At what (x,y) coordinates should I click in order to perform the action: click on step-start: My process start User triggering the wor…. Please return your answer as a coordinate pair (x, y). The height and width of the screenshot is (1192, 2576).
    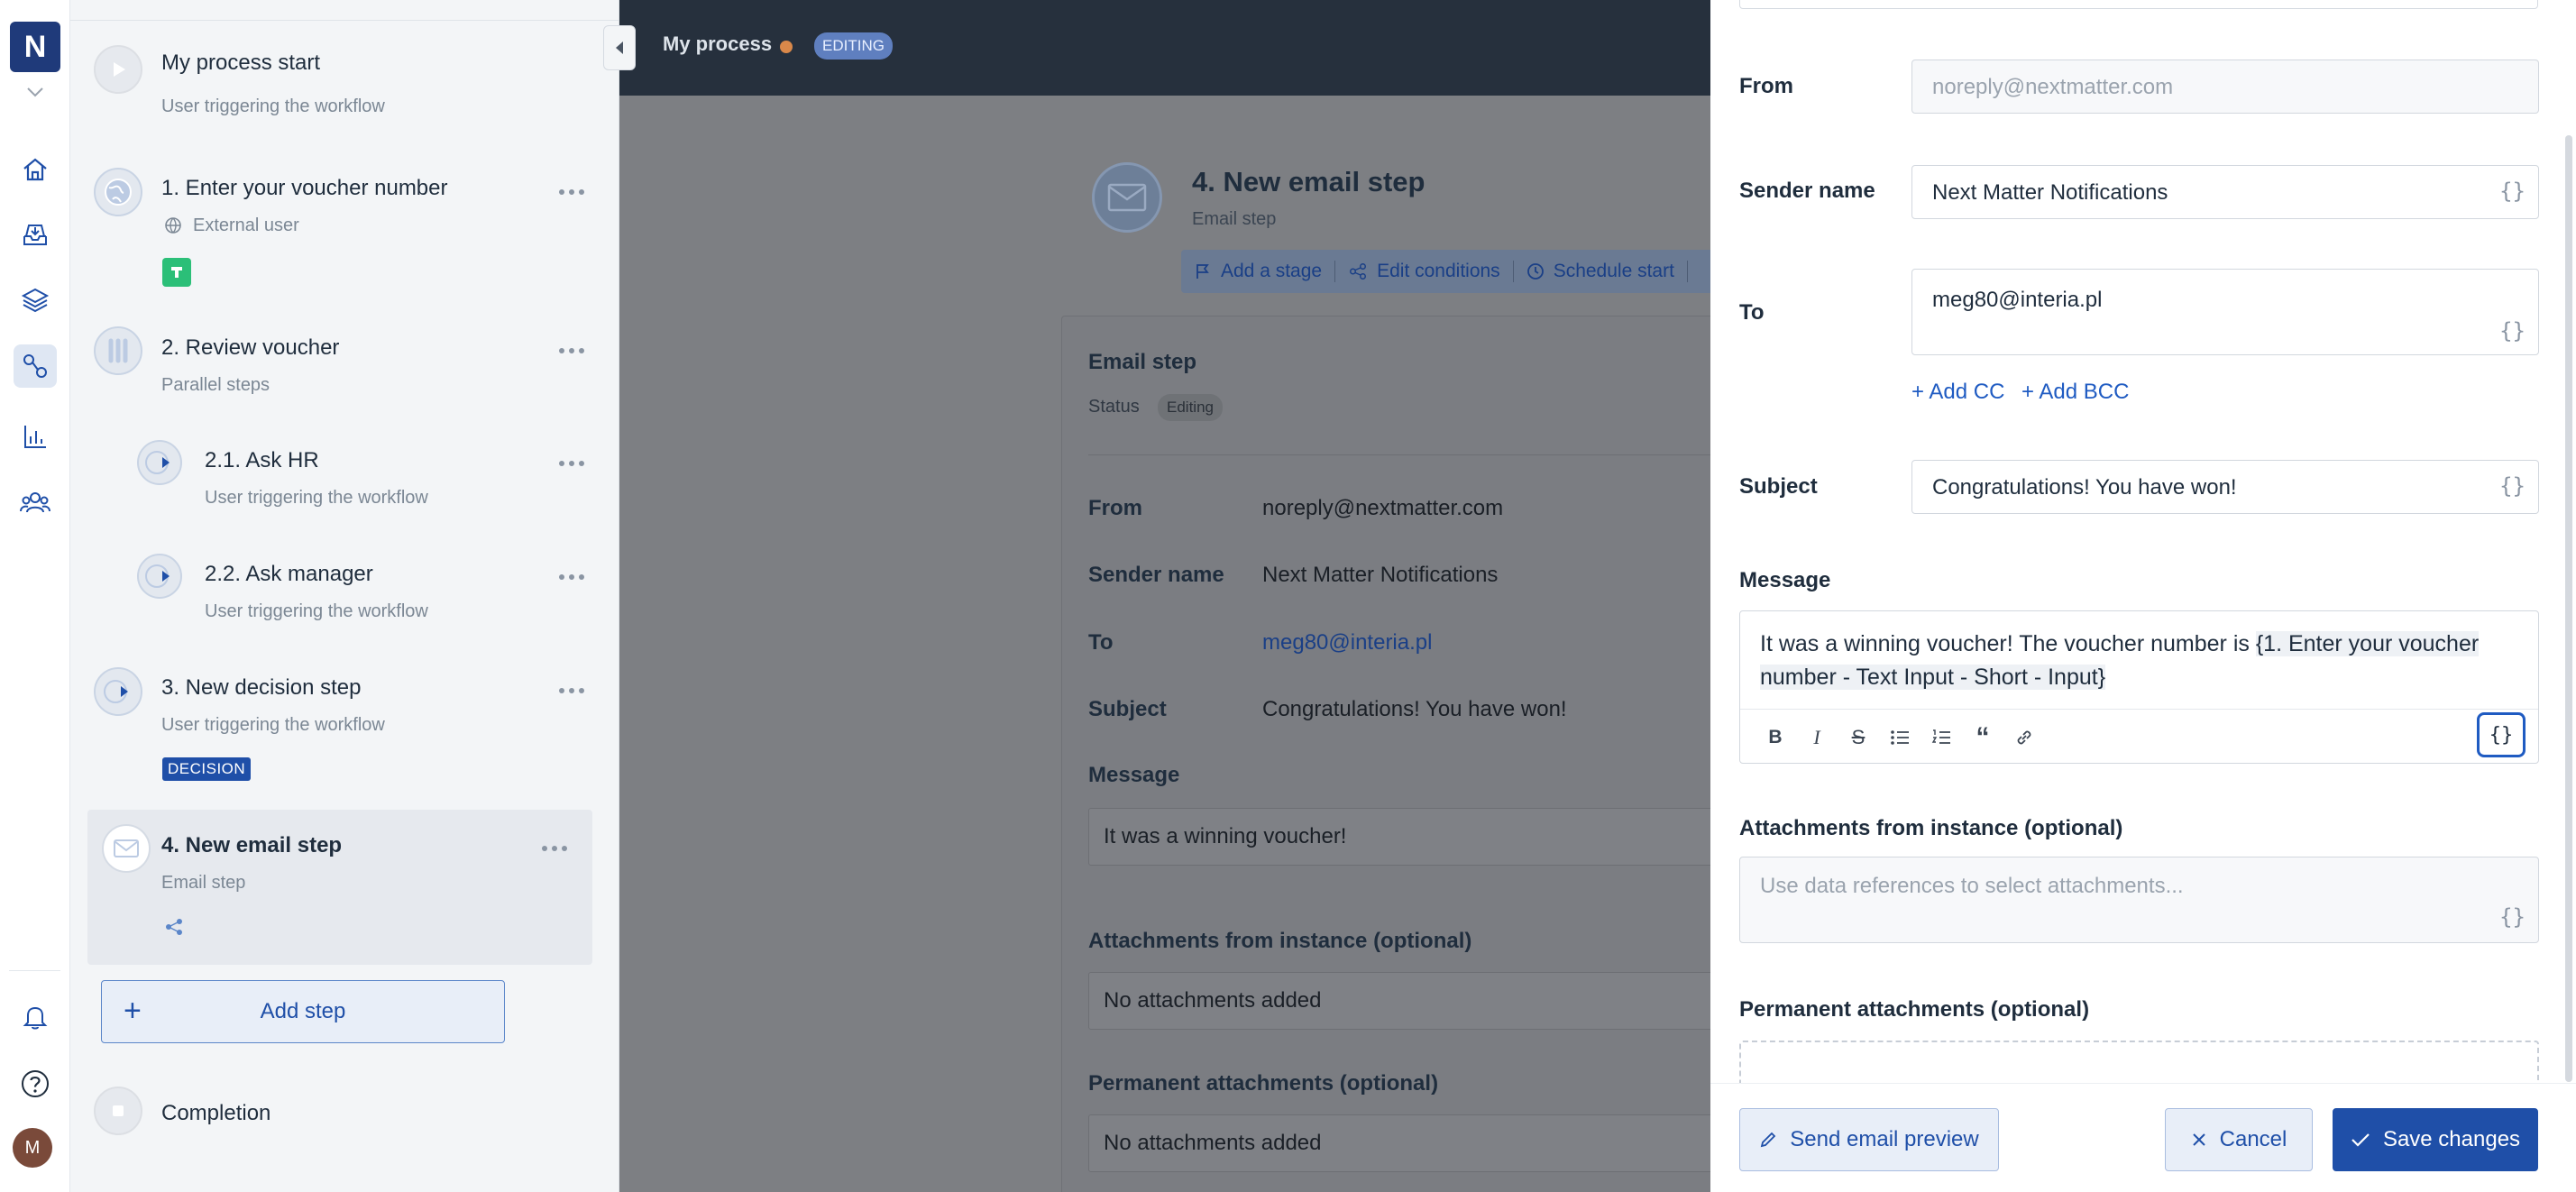
    Looking at the image, I should click on (348, 86).